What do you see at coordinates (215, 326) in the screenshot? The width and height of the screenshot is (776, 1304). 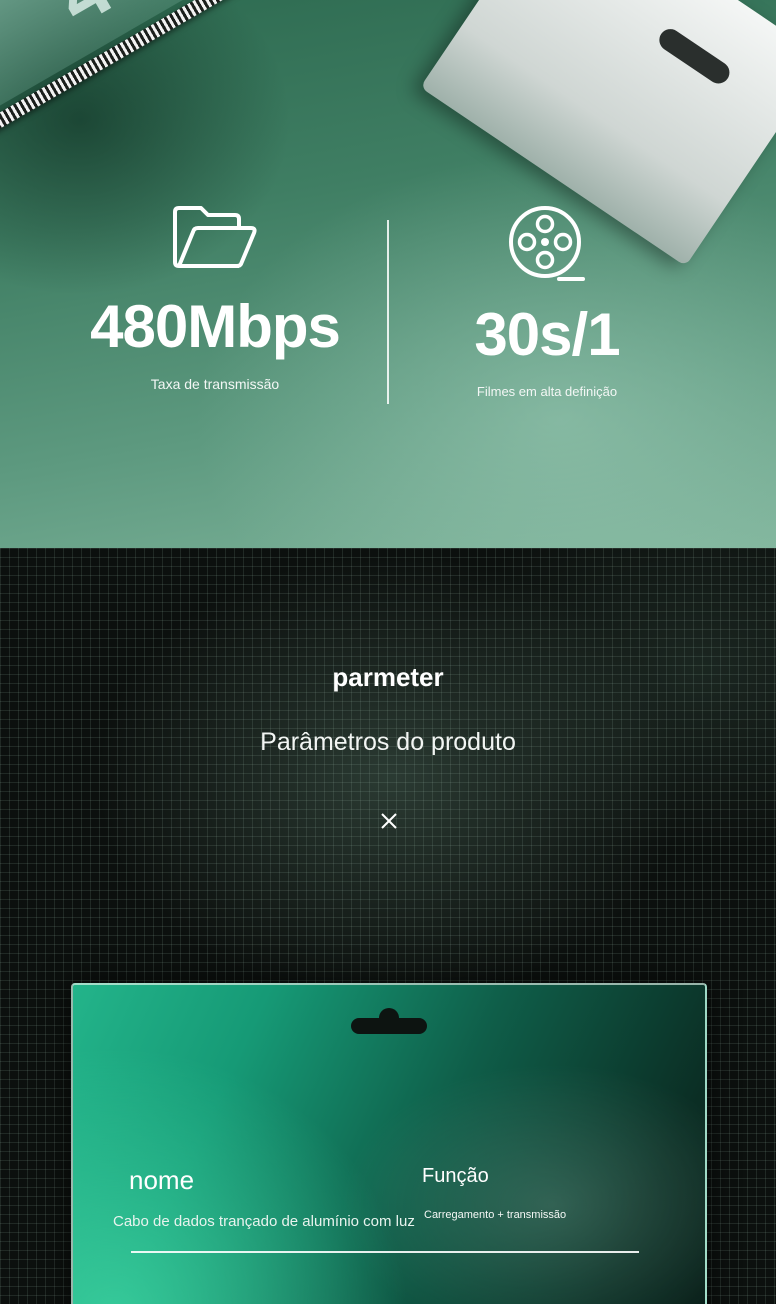 I see `spec-value: 480Mbps` at bounding box center [215, 326].